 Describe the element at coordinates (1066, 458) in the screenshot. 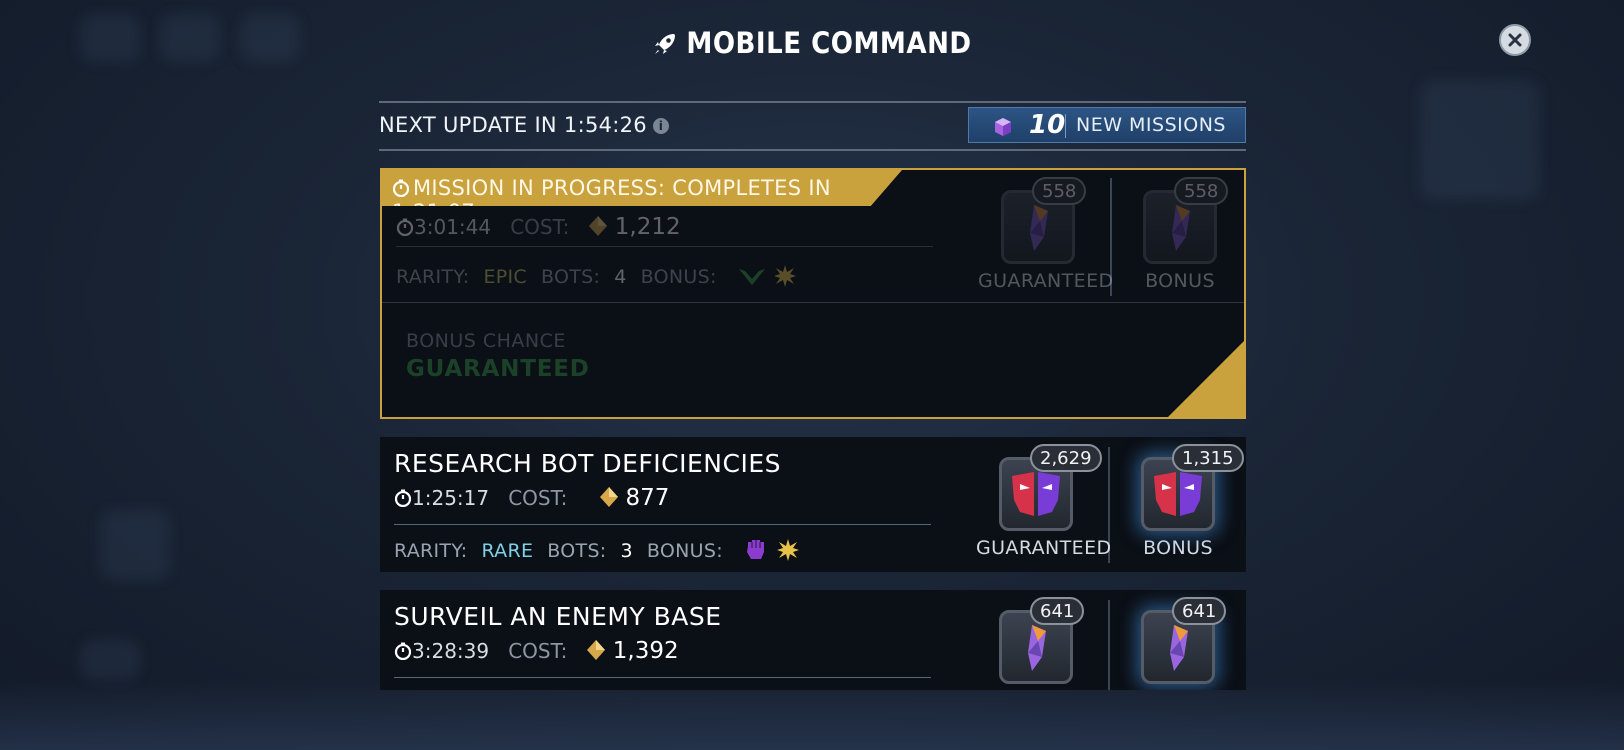

I see `reward-count: 2,629` at that location.